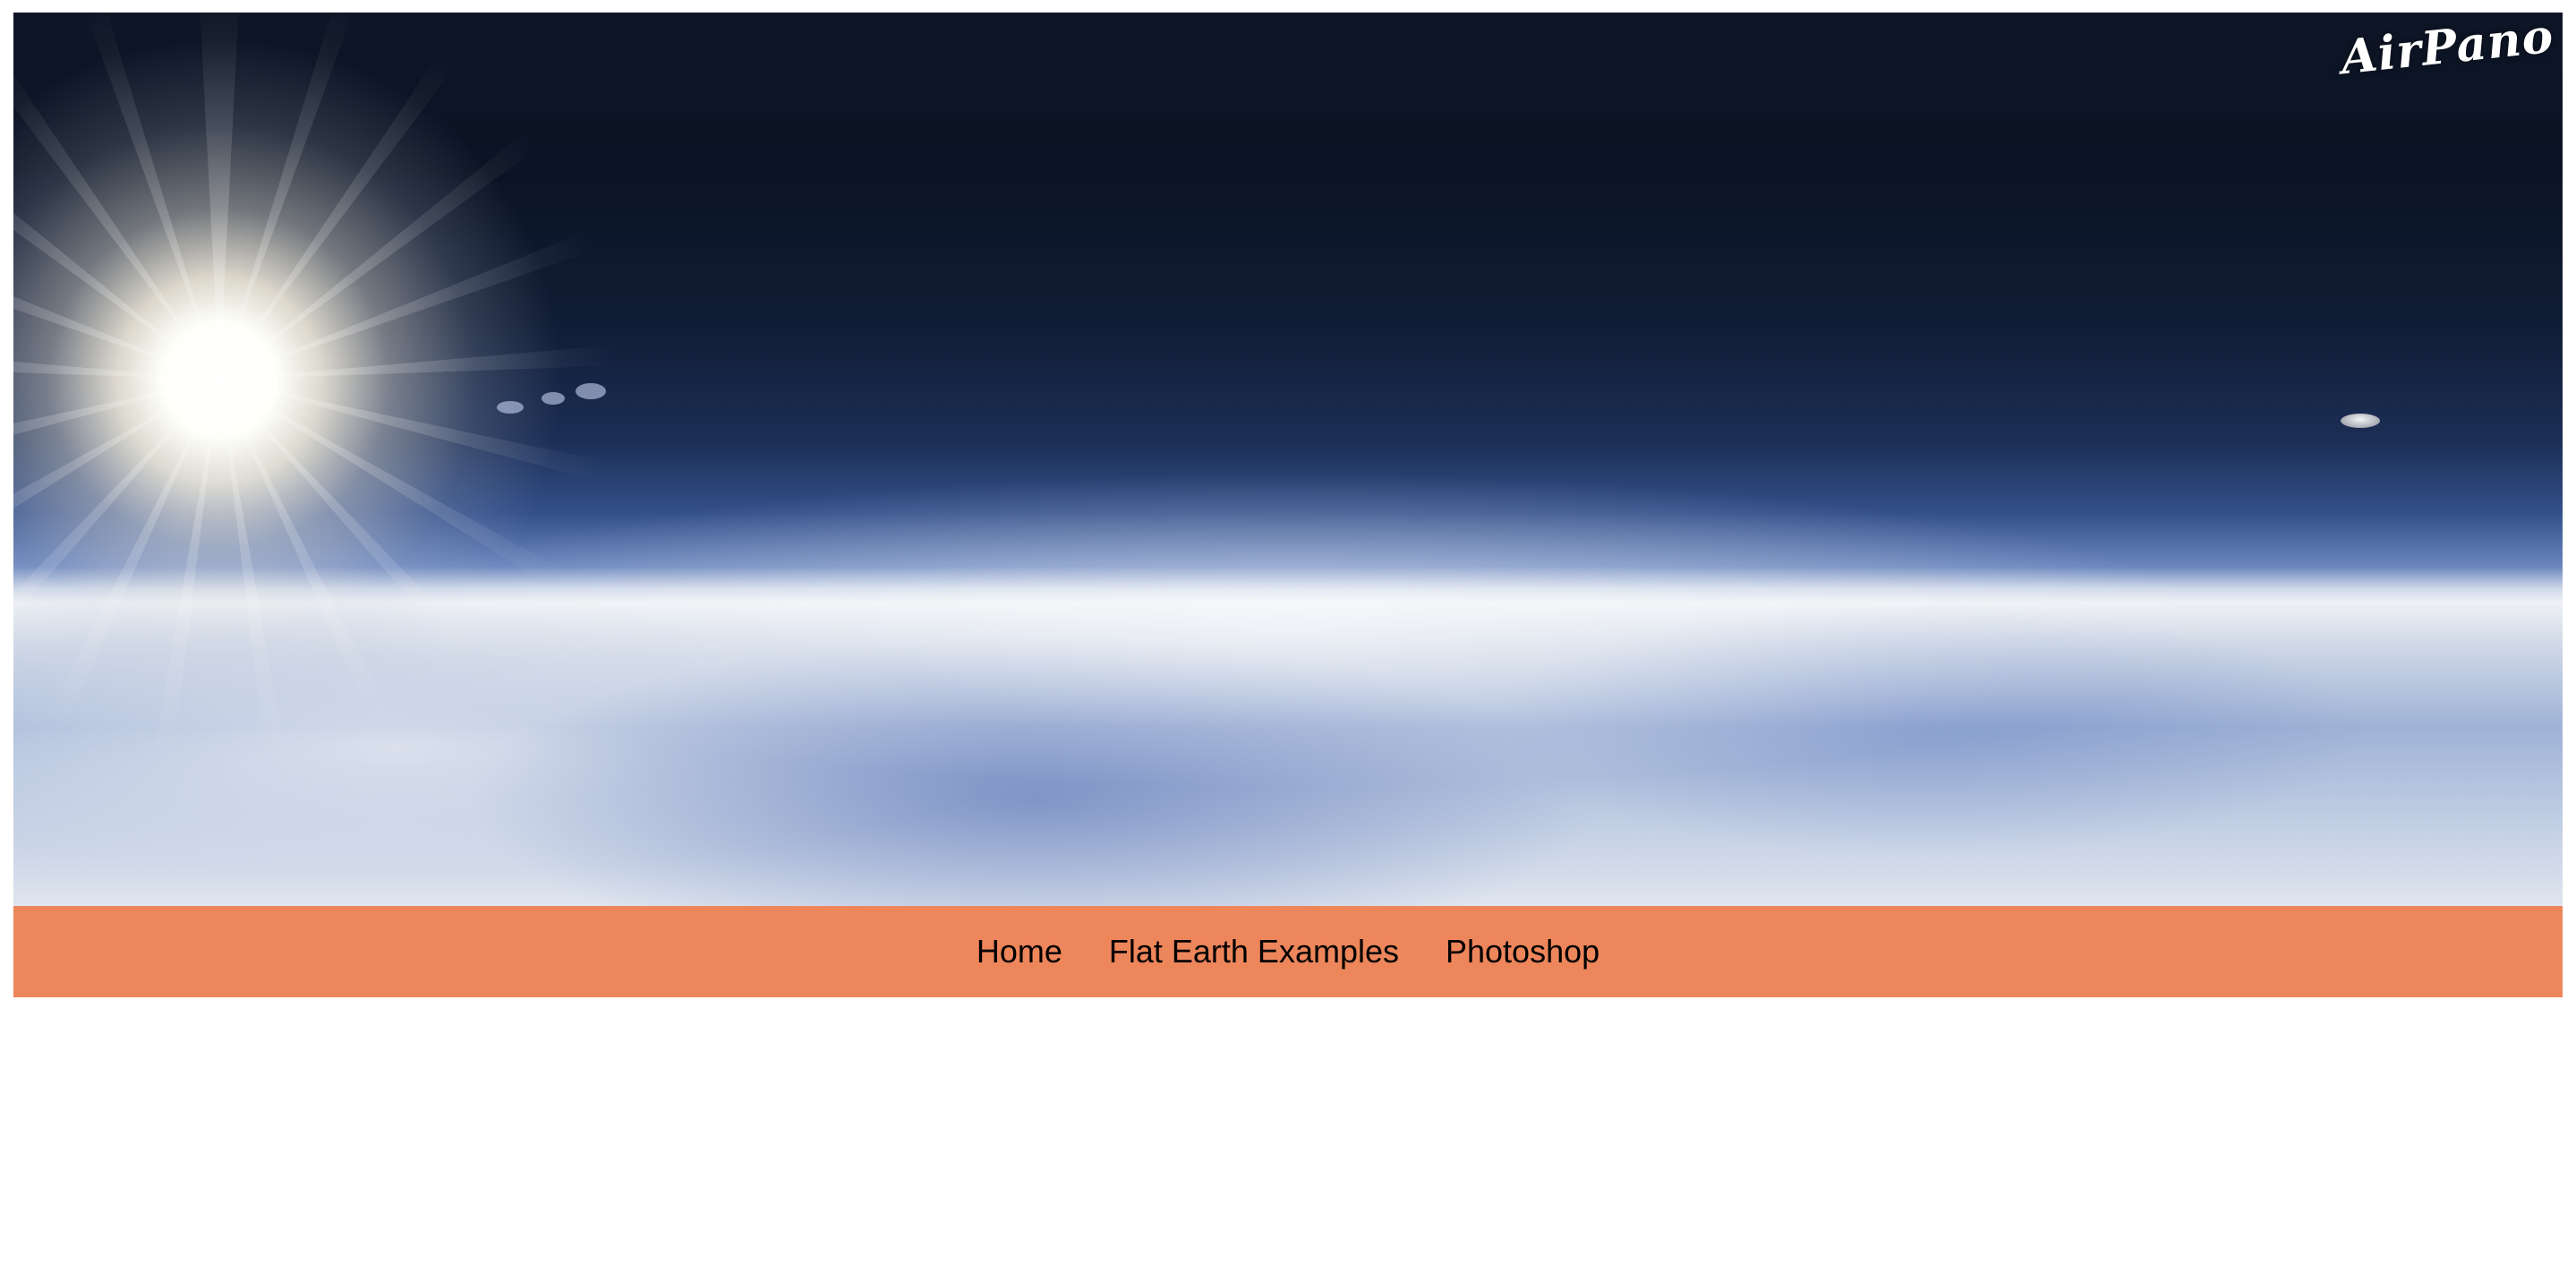 This screenshot has height=1282, width=2576. What do you see at coordinates (1522, 951) in the screenshot?
I see `nav-link-photoshop: Photoshop` at bounding box center [1522, 951].